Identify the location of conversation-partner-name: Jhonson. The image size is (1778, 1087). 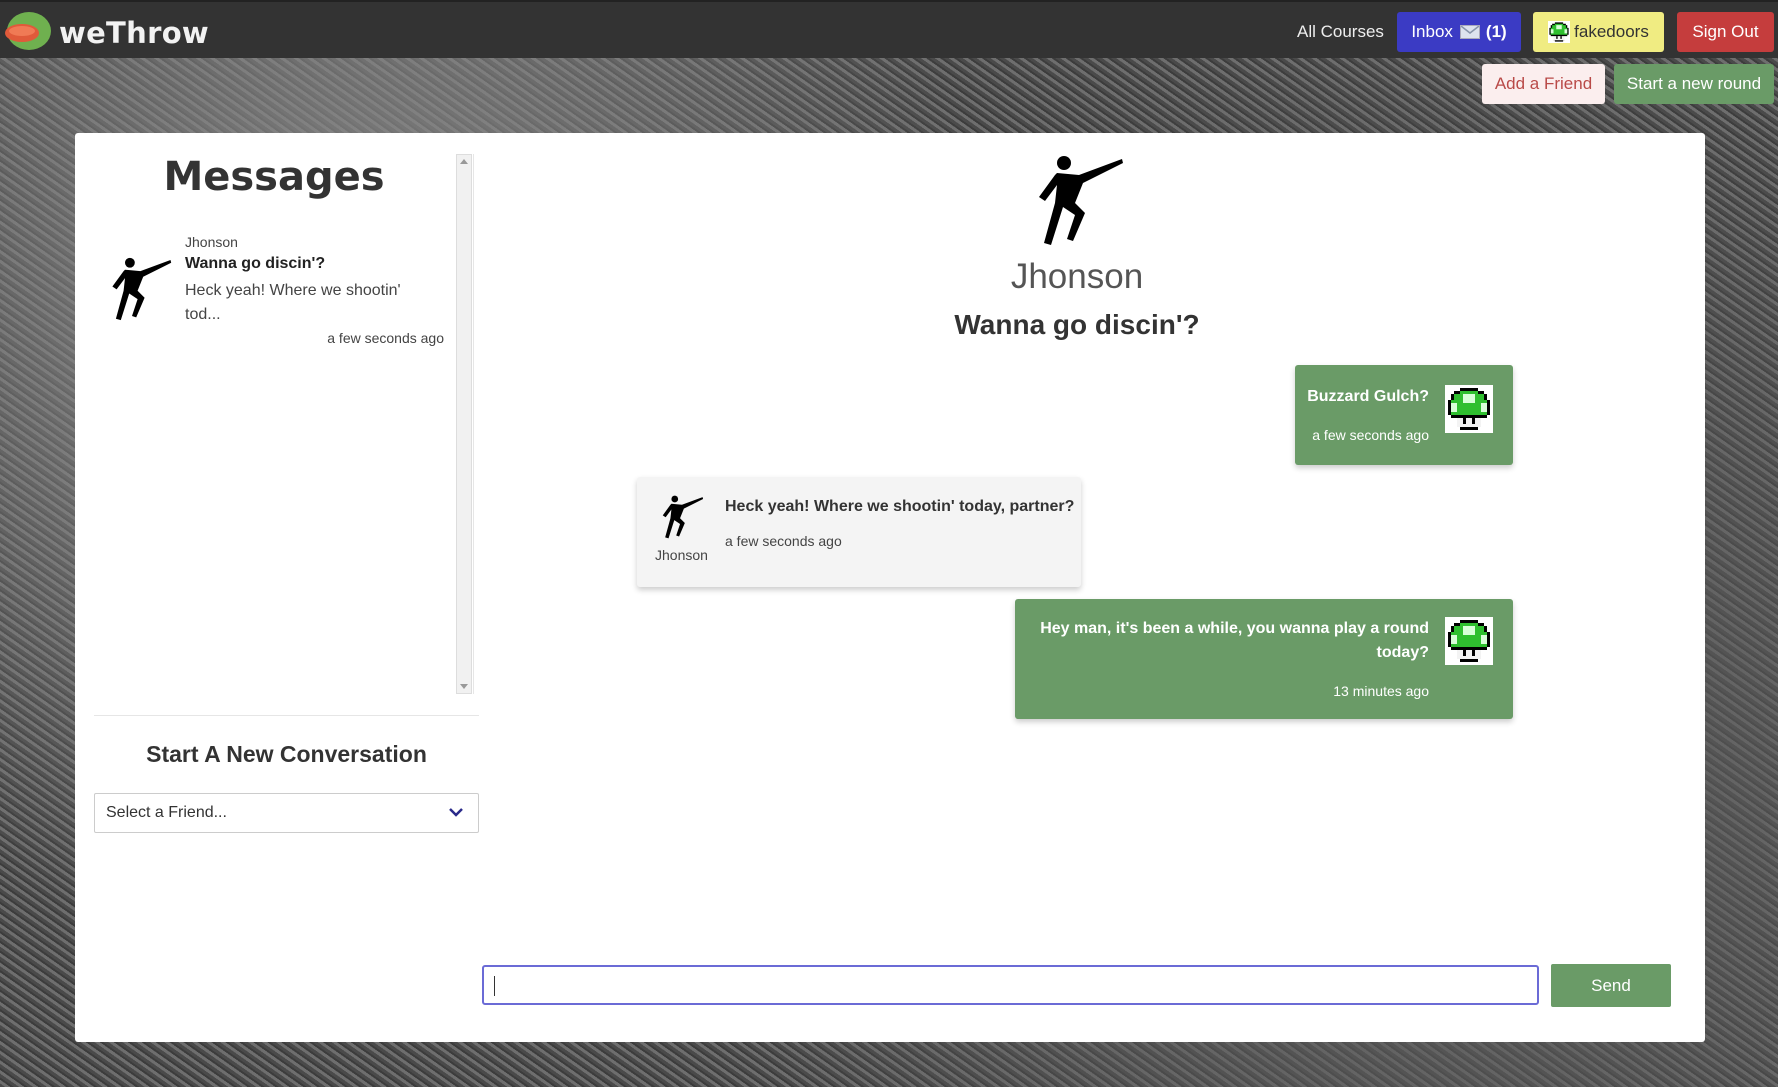
(1077, 276).